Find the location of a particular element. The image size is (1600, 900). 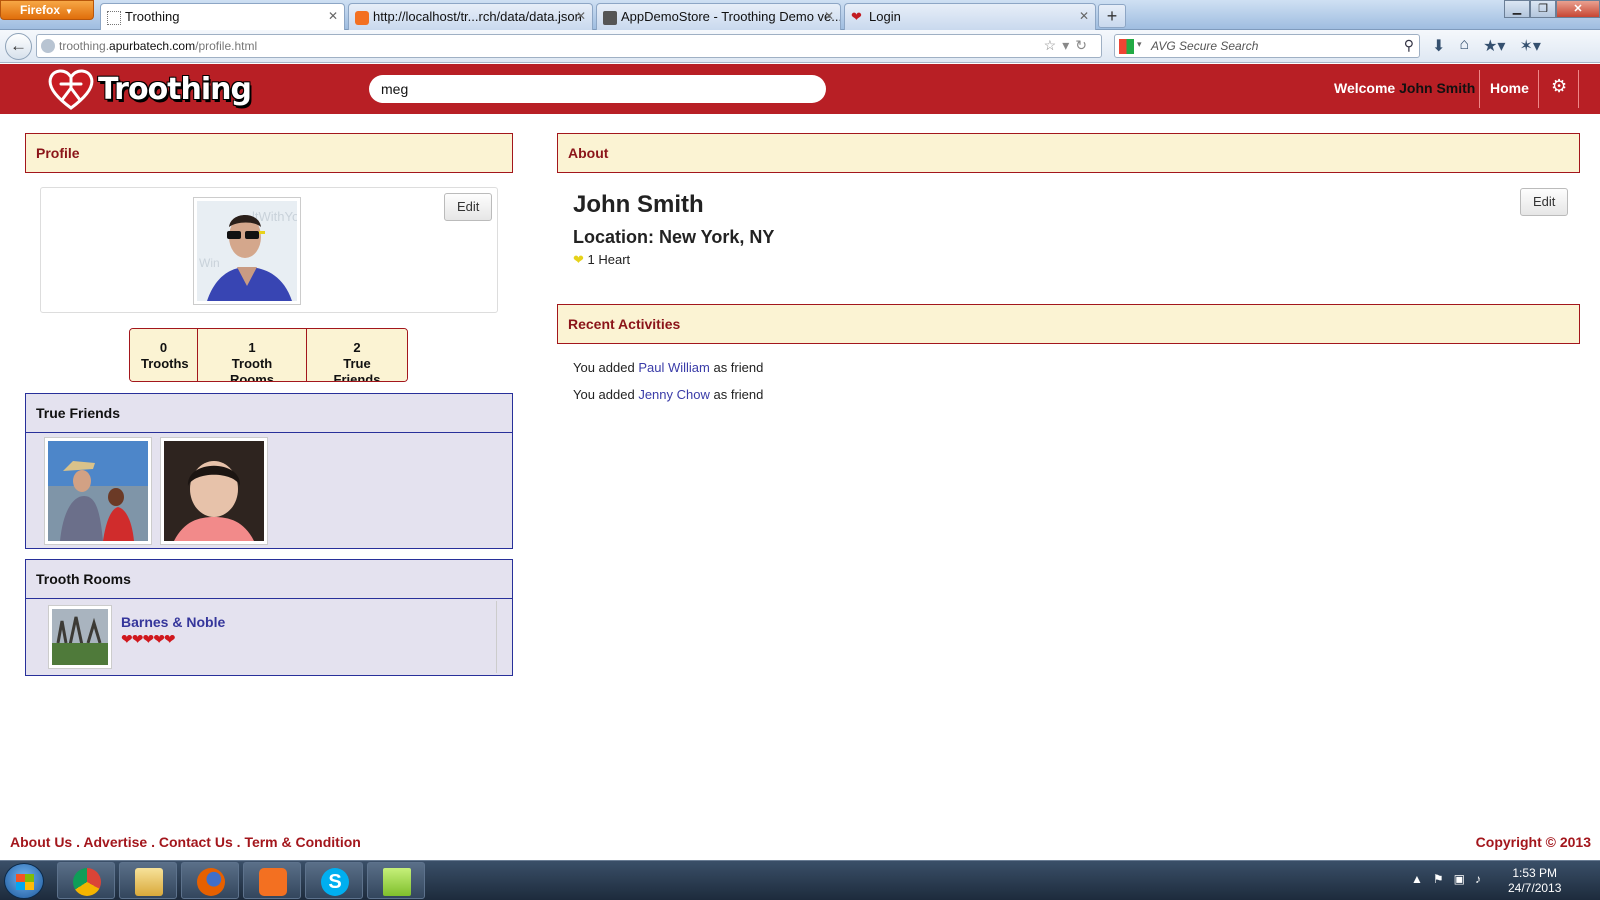

new-tab-button: + is located at coordinates (1112, 16).